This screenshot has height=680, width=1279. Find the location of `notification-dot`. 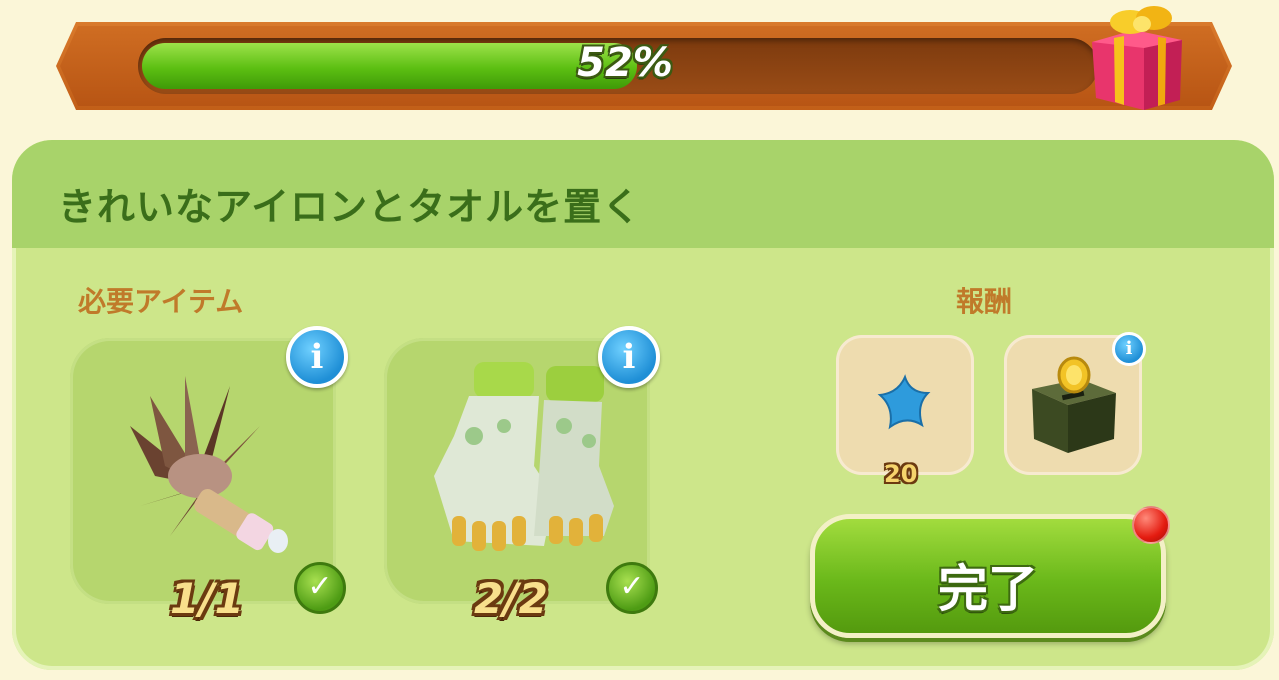

notification-dot is located at coordinates (1151, 525).